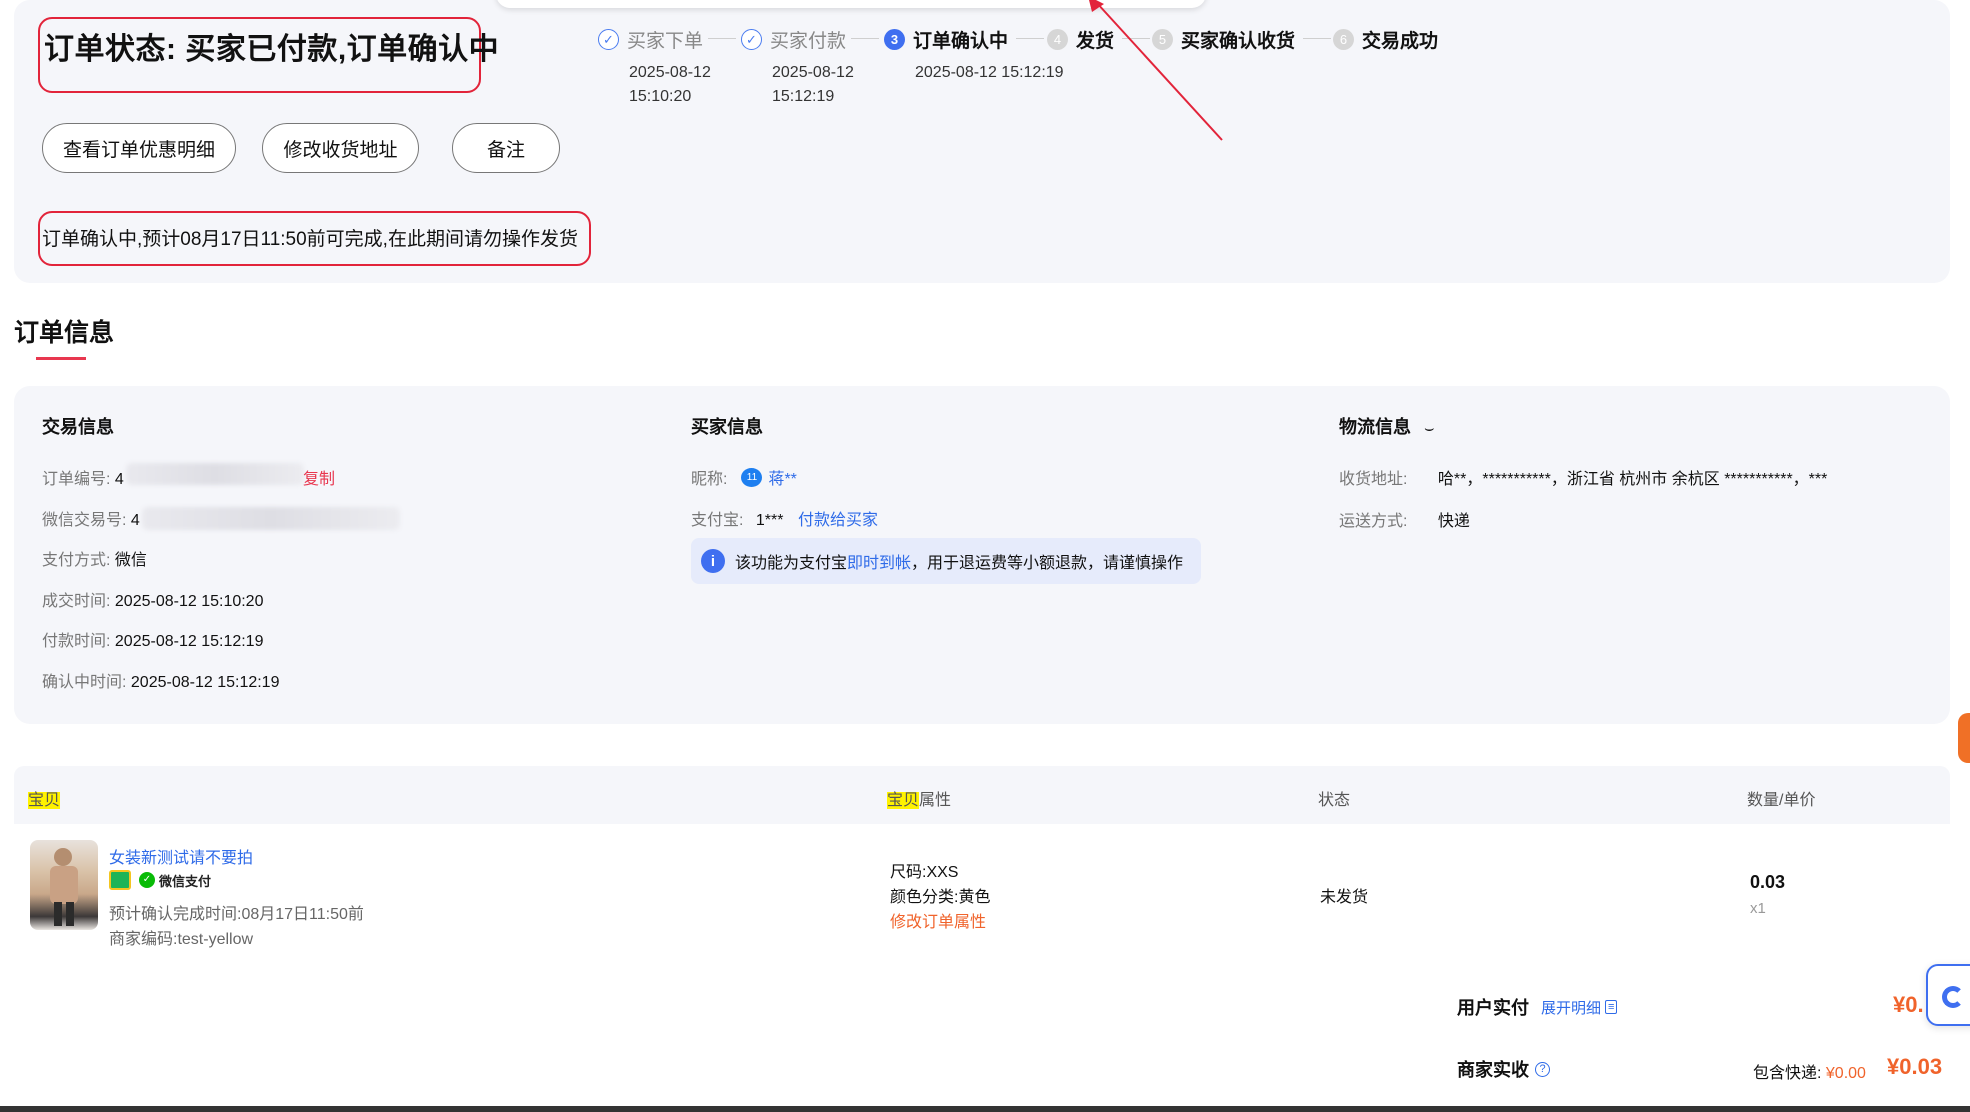  I want to click on logistics-info-title: 物流信息 ⌣, so click(1387, 427).